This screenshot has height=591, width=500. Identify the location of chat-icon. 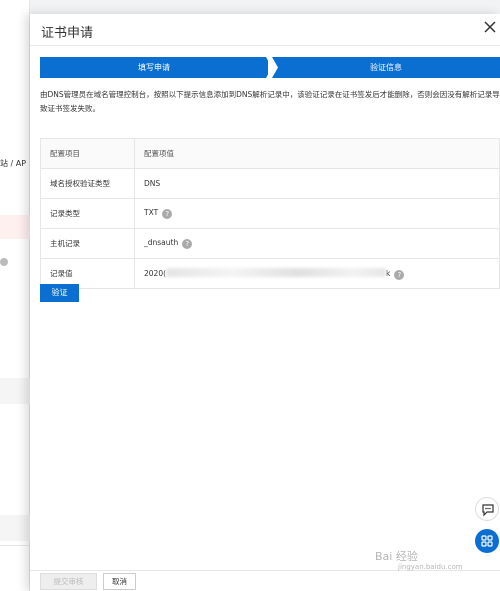
(488, 510).